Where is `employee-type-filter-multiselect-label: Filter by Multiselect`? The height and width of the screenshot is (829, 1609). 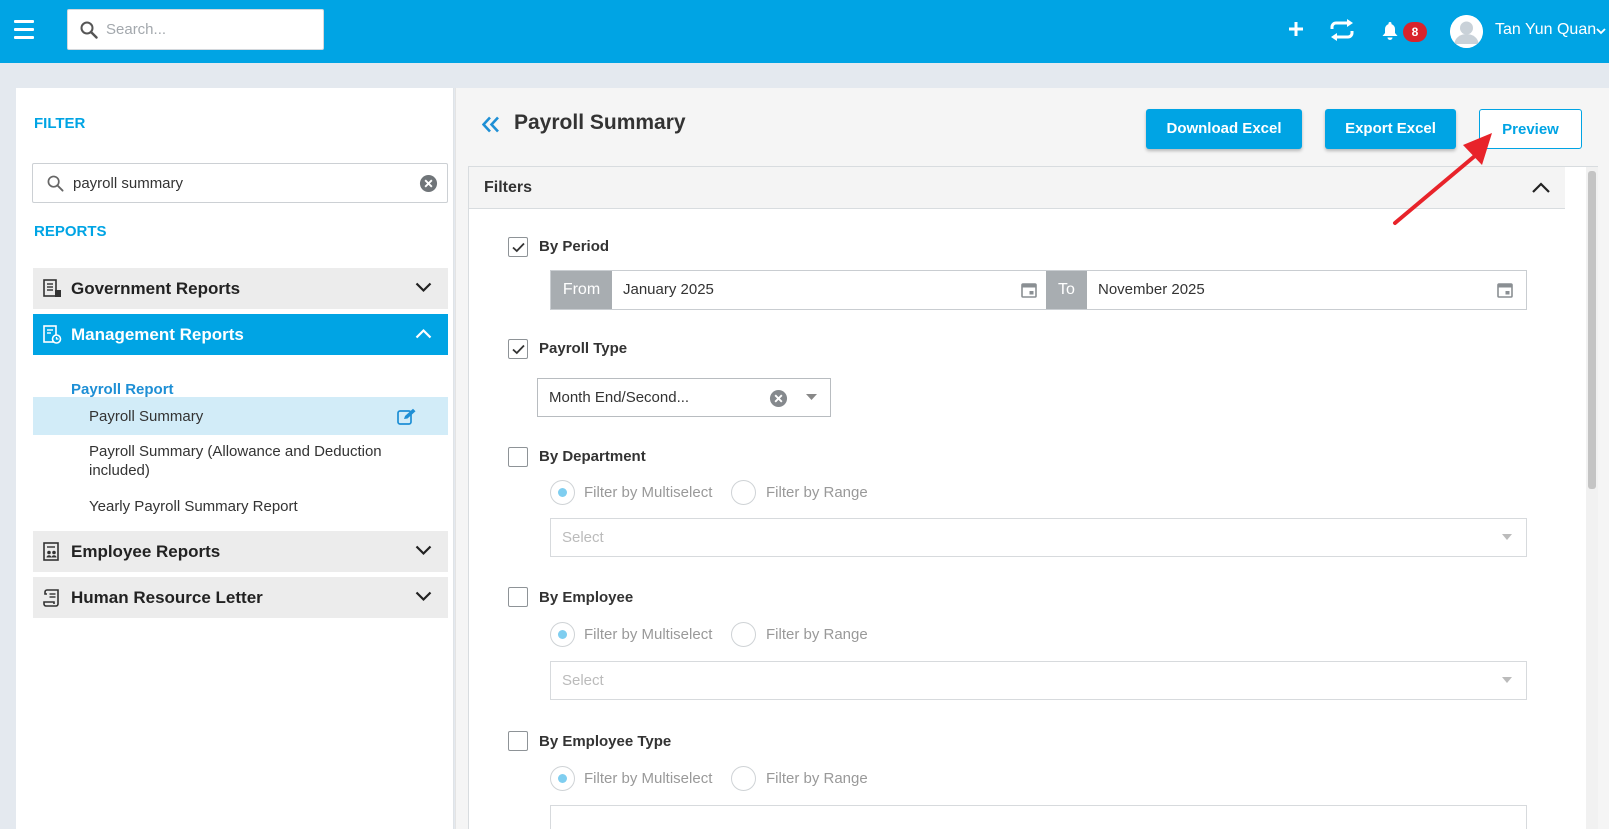
employee-type-filter-multiselect-label: Filter by Multiselect is located at coordinates (648, 778).